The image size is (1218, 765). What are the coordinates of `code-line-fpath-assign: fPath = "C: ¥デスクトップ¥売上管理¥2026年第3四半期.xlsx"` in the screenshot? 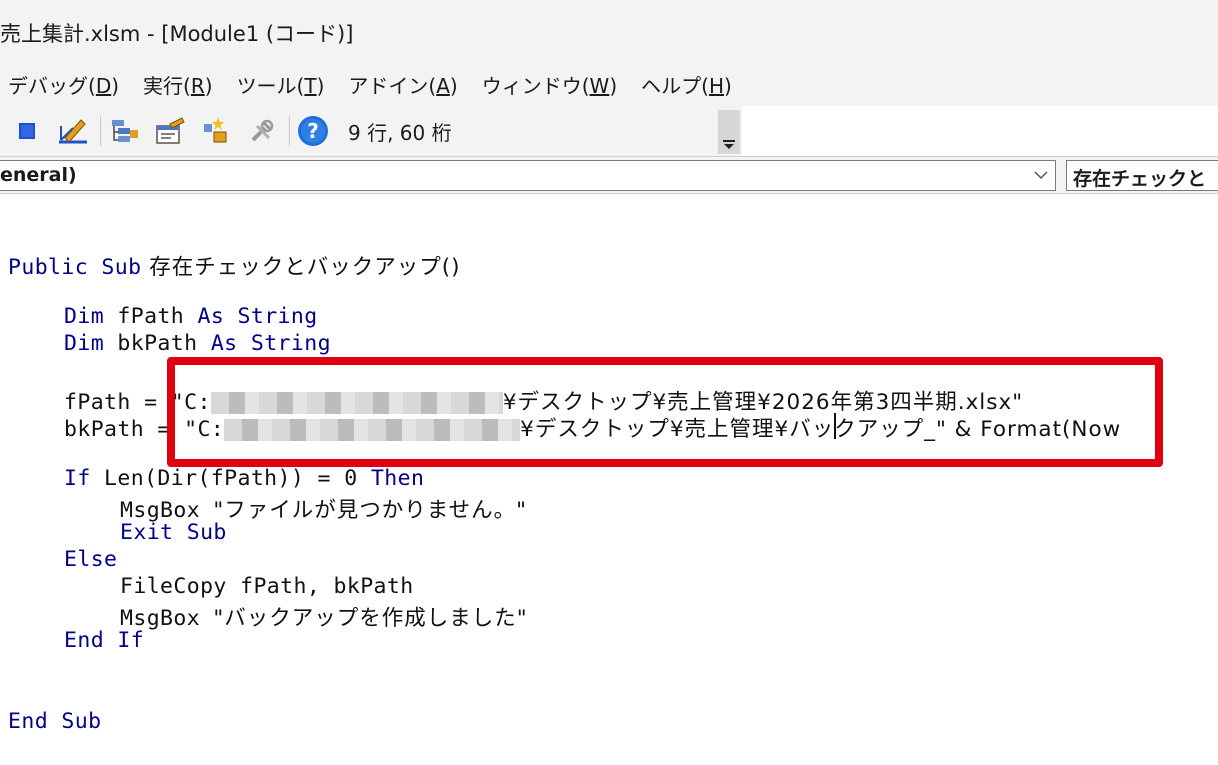 It's located at (543, 400).